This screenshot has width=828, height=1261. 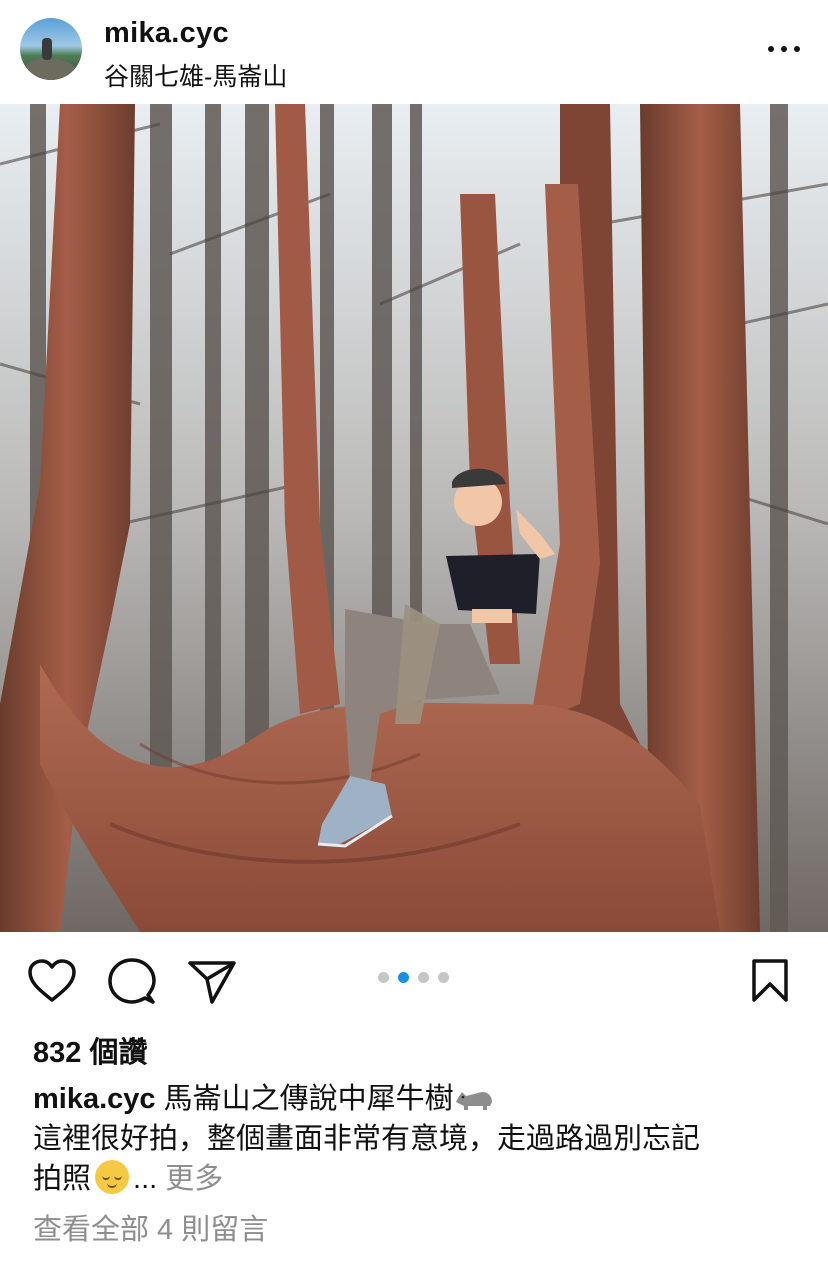 I want to click on heart-icon, so click(x=52, y=981).